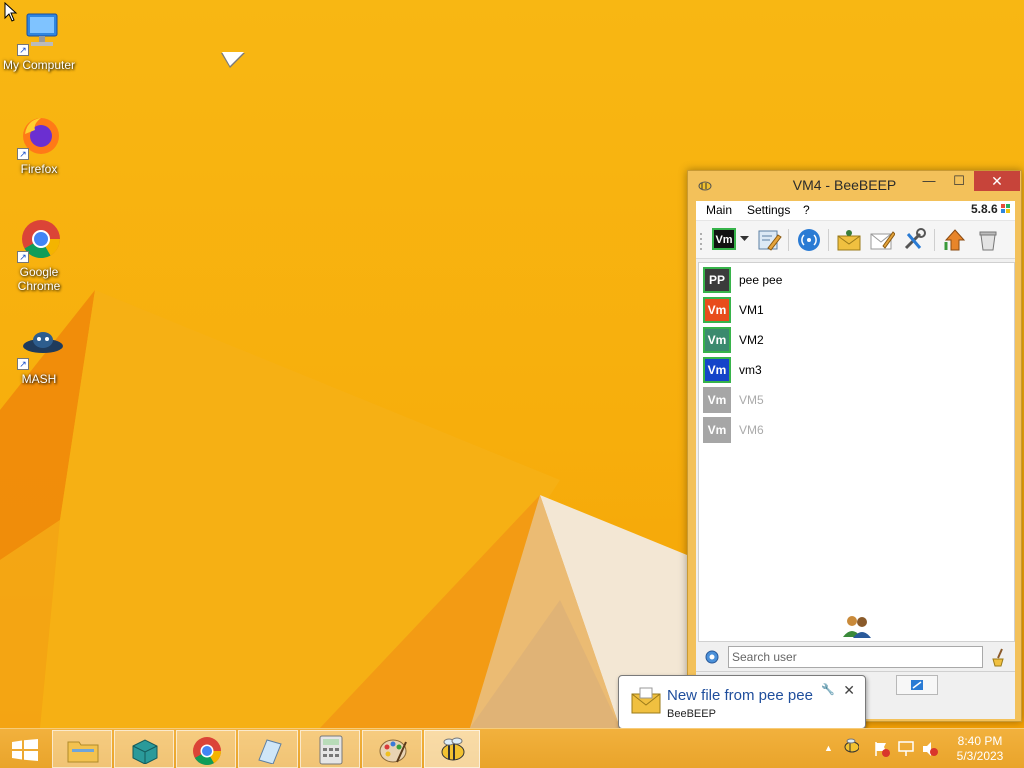 This screenshot has height=768, width=1024. I want to click on desktop-icon-label: Firefox, so click(39, 169).